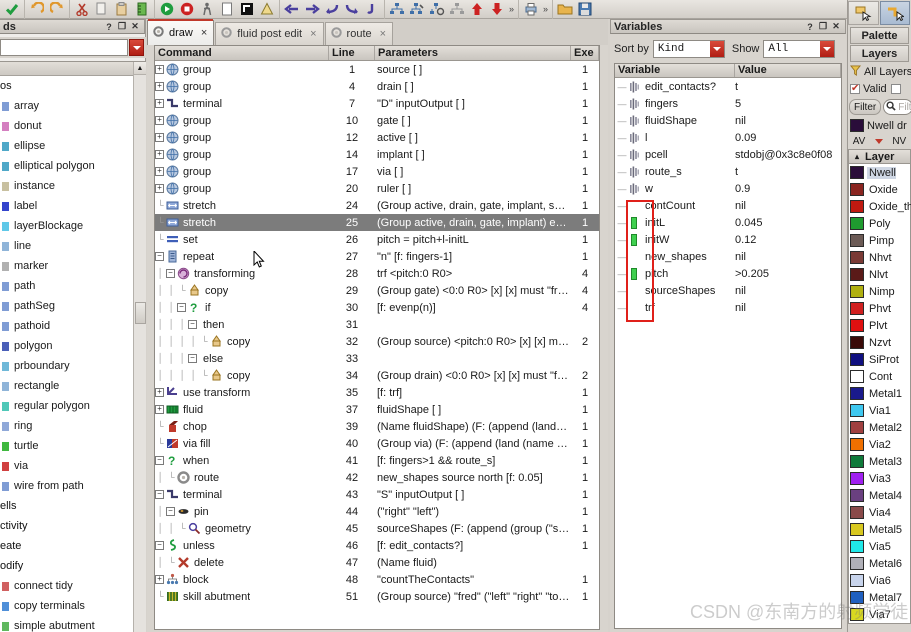  I want to click on command-row: + terminal 7 "D" inputOutput [ ] 1, so click(377, 103).